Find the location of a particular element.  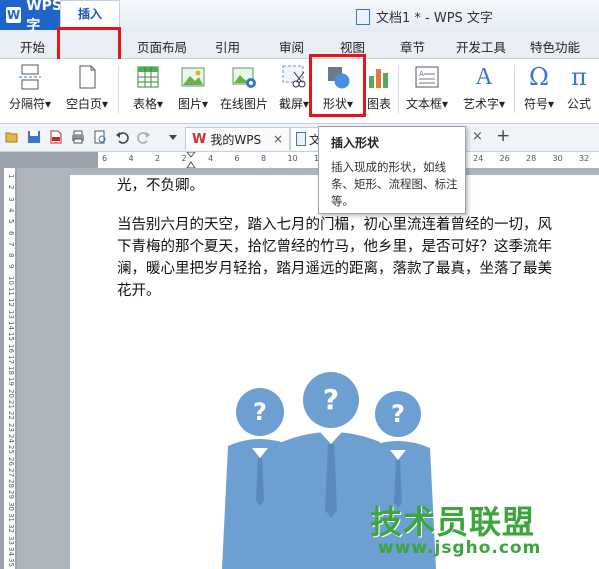

print-preview-icon is located at coordinates (100, 137).